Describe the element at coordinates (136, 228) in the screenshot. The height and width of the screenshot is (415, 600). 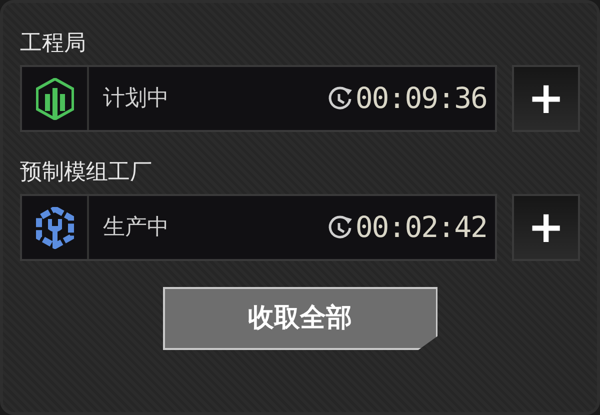
I see `status-text: 生产中` at that location.